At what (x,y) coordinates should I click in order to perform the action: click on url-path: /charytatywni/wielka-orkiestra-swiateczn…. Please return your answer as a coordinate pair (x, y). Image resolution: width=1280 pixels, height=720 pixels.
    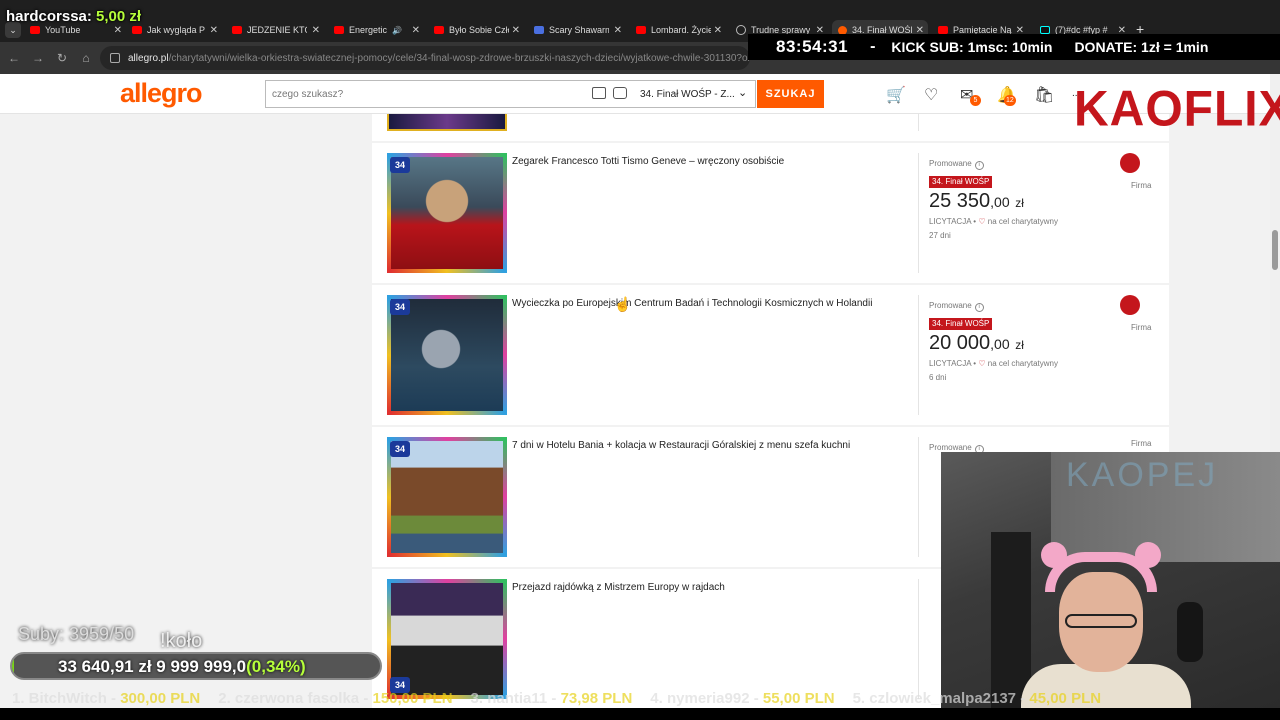
    Looking at the image, I should click on (459, 58).